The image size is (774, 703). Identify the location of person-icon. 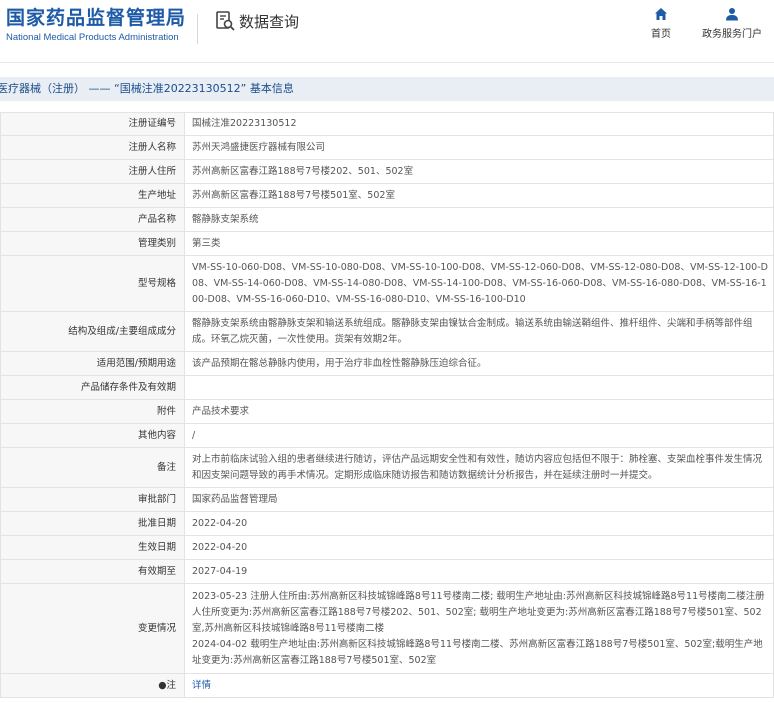
(732, 14).